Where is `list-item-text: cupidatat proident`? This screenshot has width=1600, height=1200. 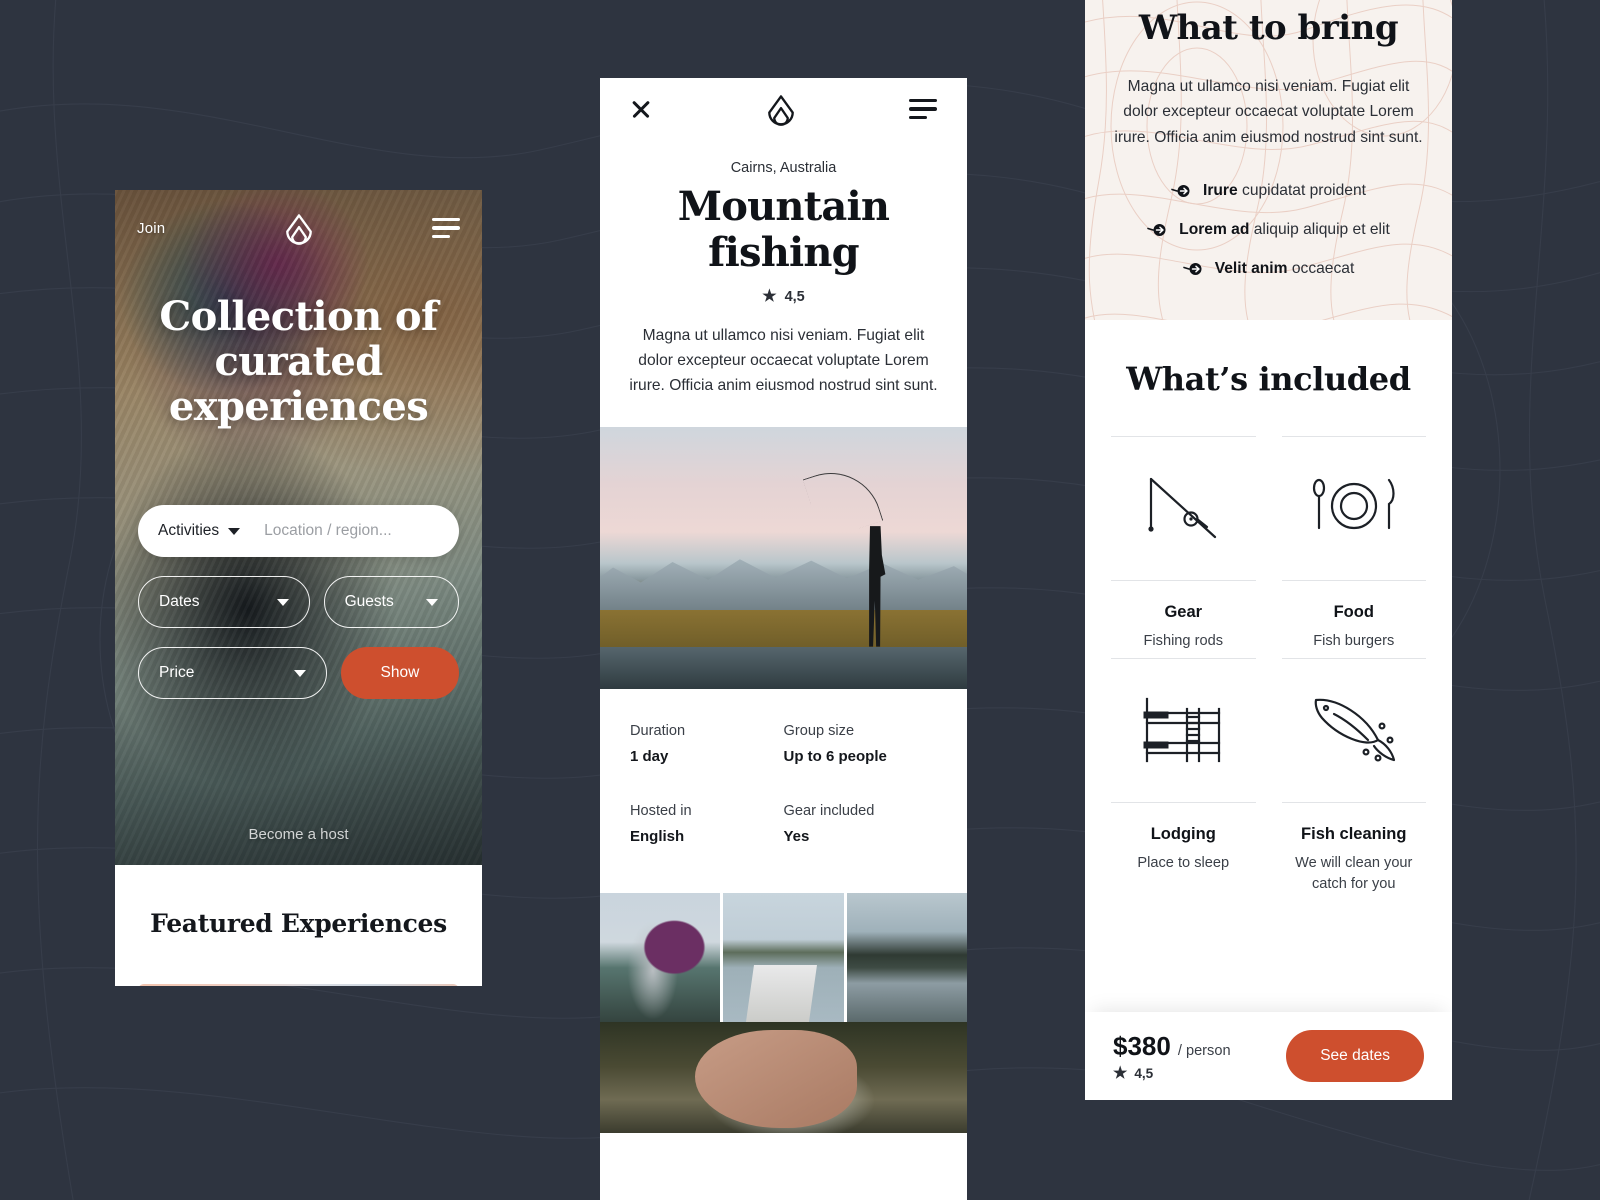 list-item-text: cupidatat proident is located at coordinates (1304, 190).